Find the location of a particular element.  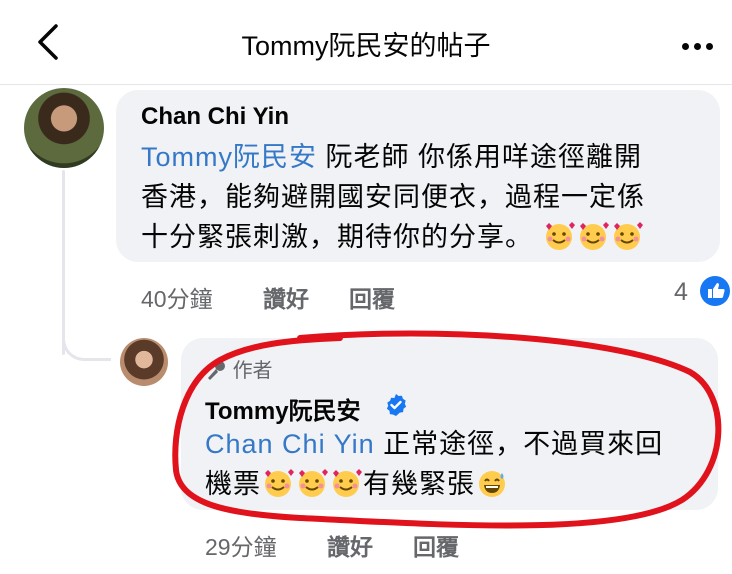

comment-text-line2: 香港，能夠避開國安同便衣，過程一定係 is located at coordinates (393, 197).